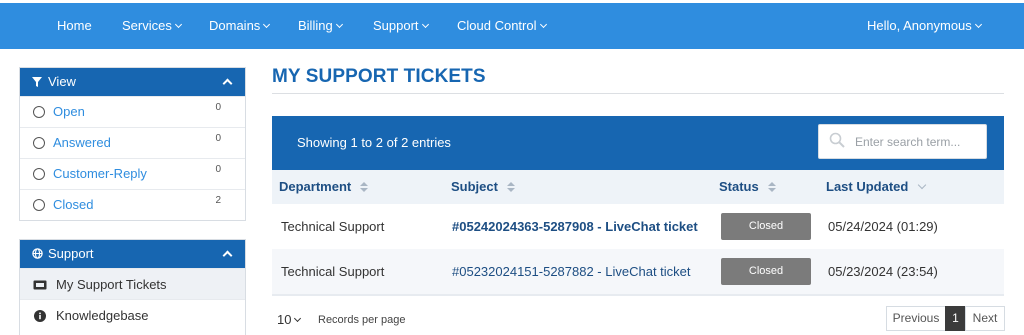 Image resolution: width=1024 pixels, height=335 pixels. What do you see at coordinates (867, 186) in the screenshot?
I see `col-last-updated-label: Last Updated` at bounding box center [867, 186].